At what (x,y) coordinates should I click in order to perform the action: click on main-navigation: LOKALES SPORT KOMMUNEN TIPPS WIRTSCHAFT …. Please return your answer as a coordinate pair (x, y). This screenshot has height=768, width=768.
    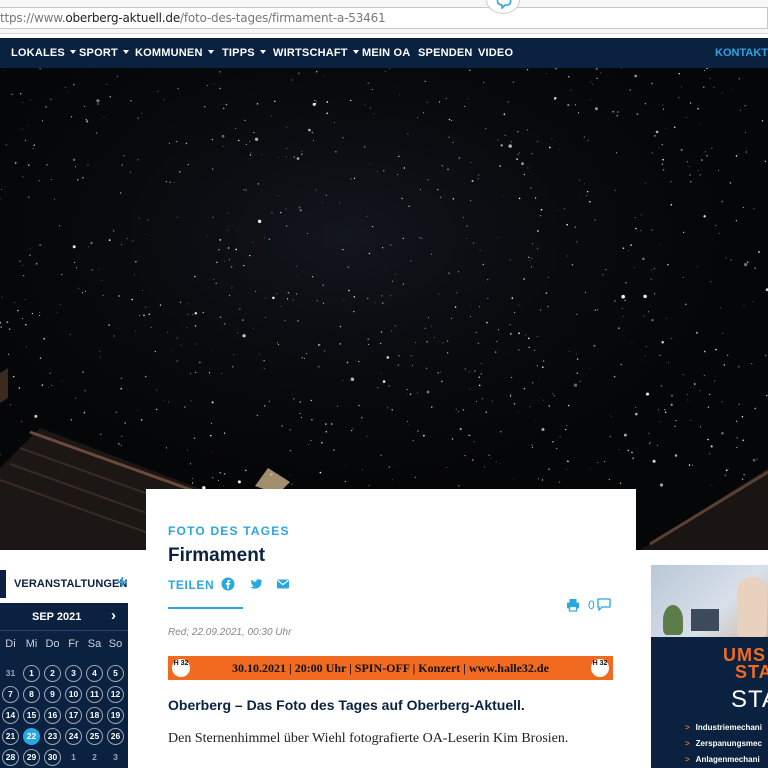
    Looking at the image, I should click on (384, 53).